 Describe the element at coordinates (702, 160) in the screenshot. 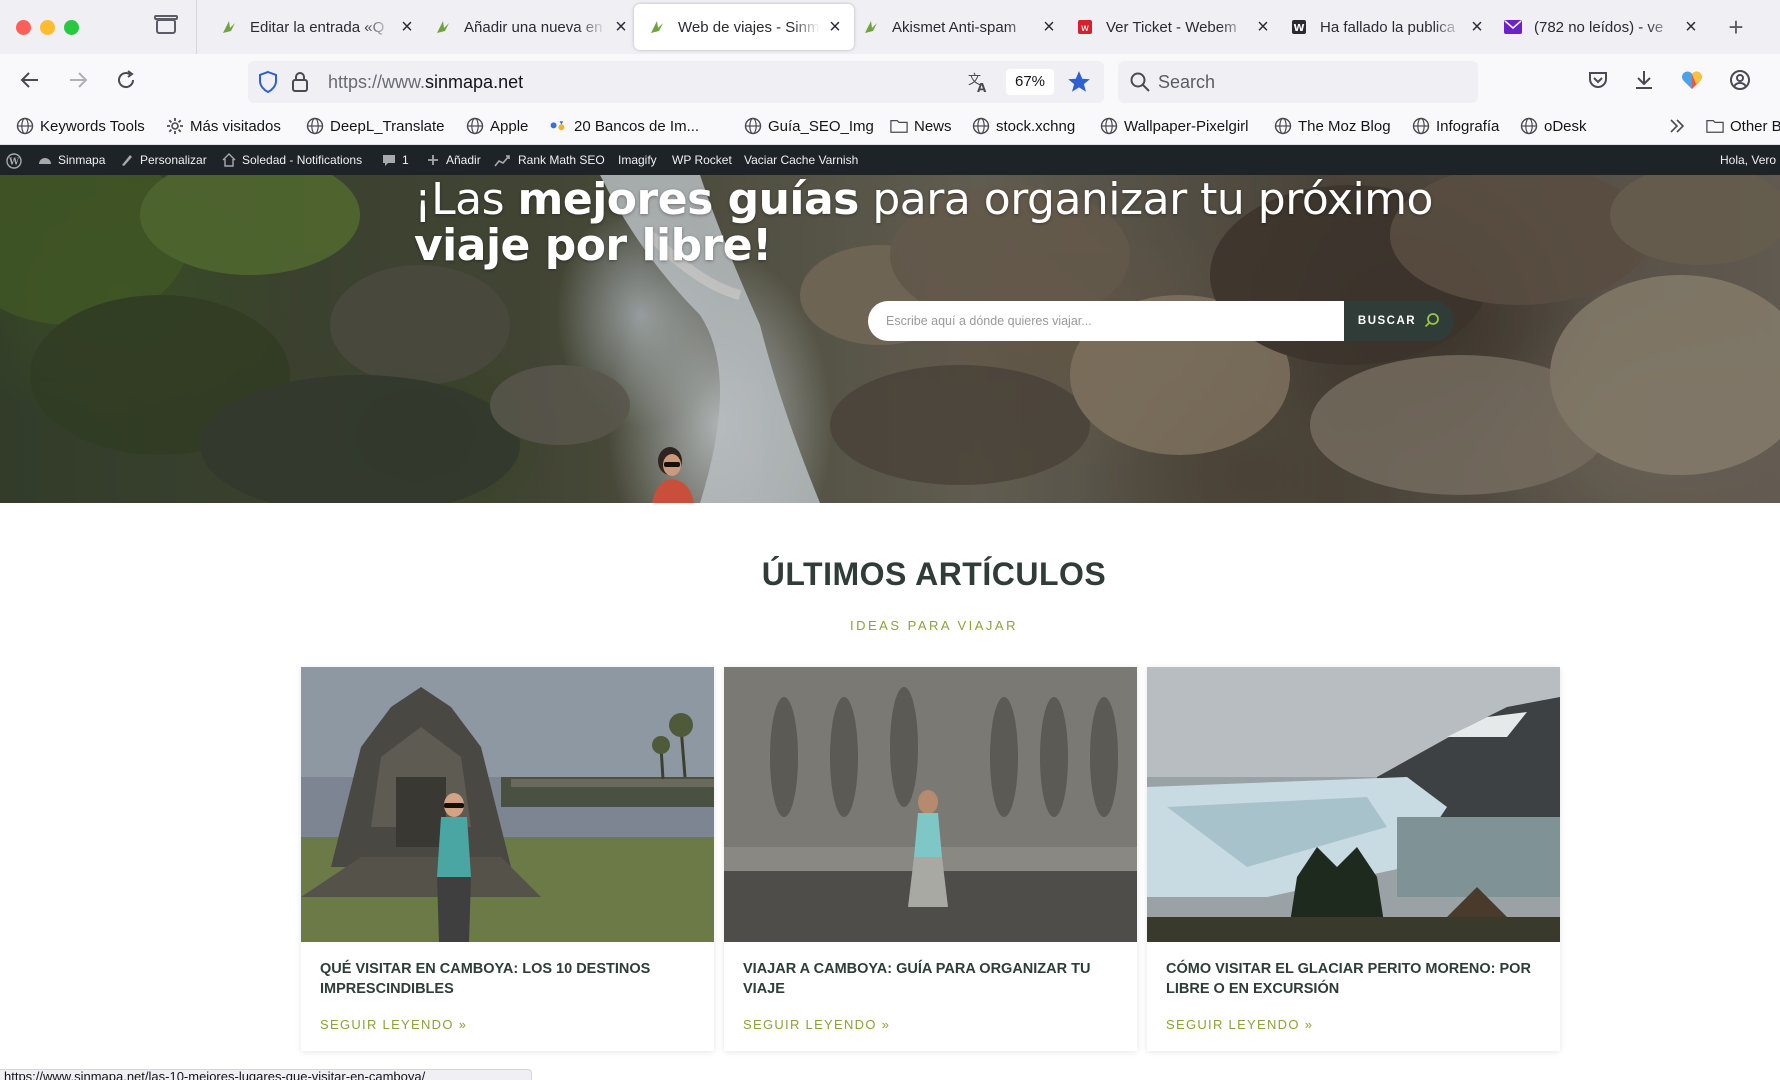

I see `admin-wp-rocket-link: WP Rocket` at that location.